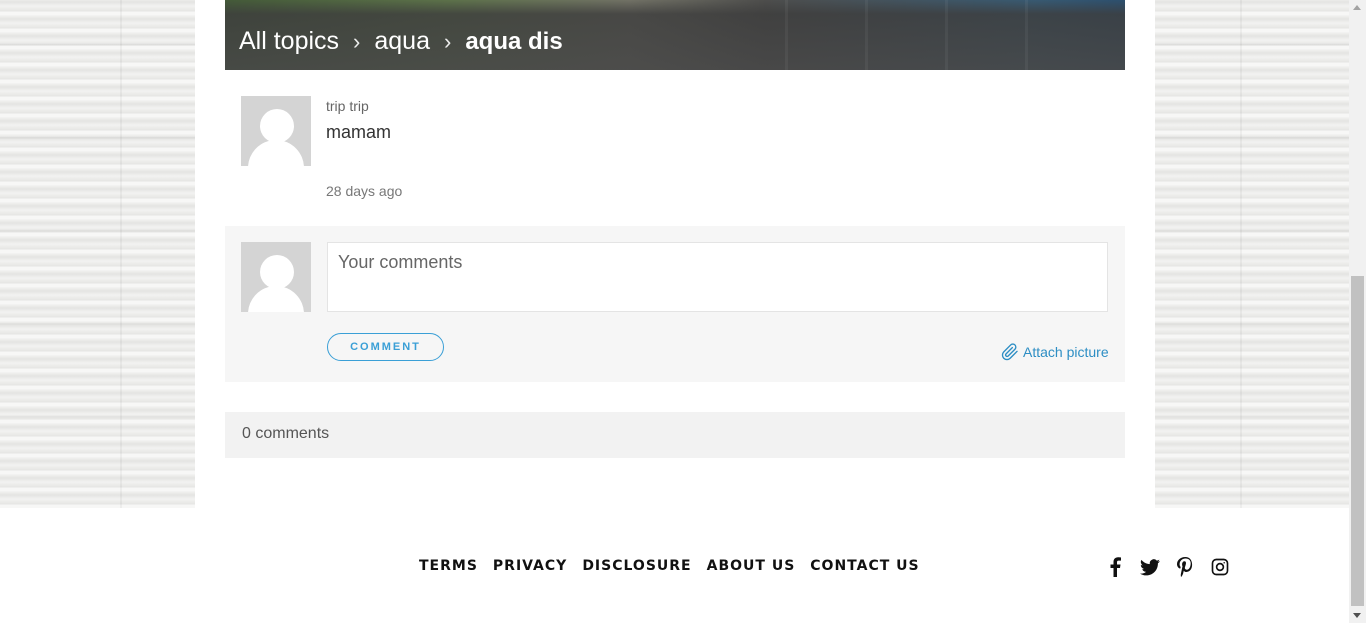 This screenshot has height=623, width=1366. I want to click on topic-header: All topics › aqua › aqua dis, so click(675, 35).